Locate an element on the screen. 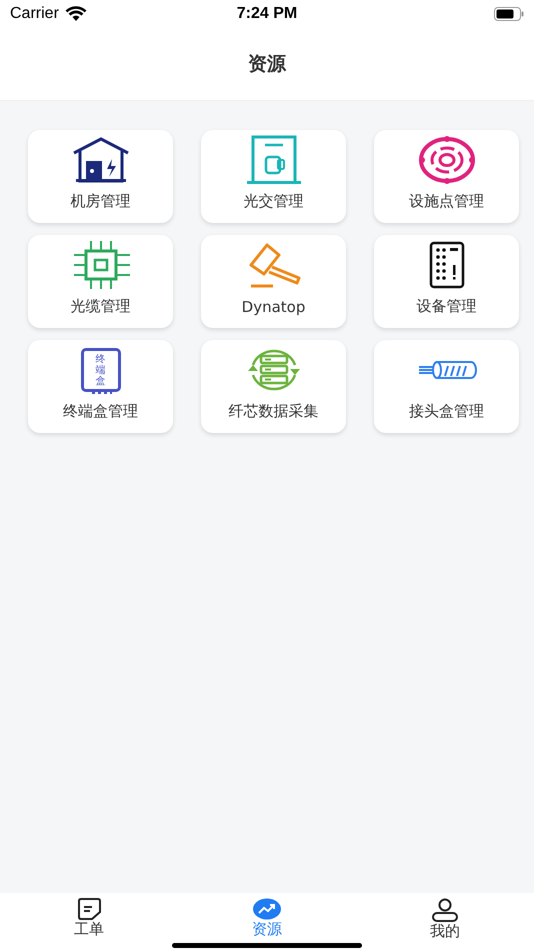 The height and width of the screenshot is (950, 534). trend-icon is located at coordinates (267, 909).